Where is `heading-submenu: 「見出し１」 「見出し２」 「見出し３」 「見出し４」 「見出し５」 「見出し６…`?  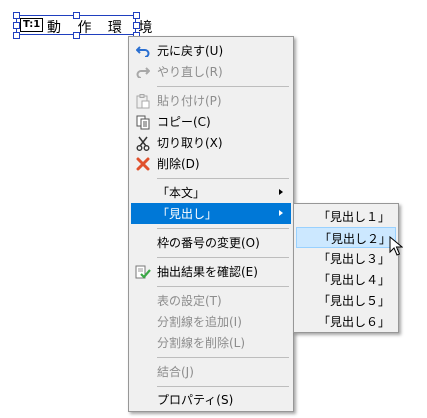 heading-submenu: 「見出し１」 「見出し２」 「見出し３」 「見出し４」 「見出し５」 「見出し６… is located at coordinates (346, 268).